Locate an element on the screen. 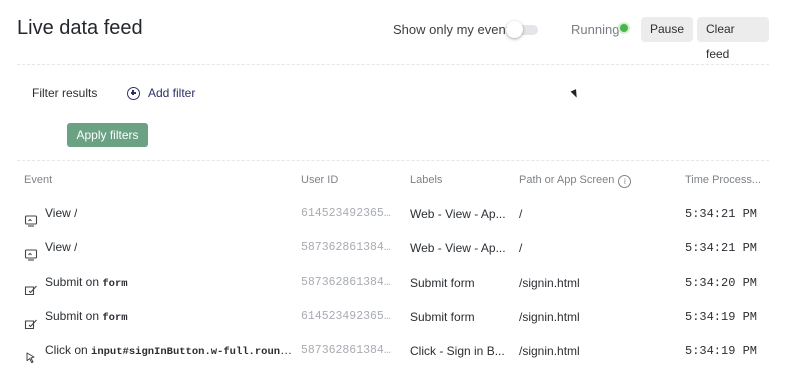 This screenshot has width=800, height=374. column-header-event: Event is located at coordinates (38, 180).